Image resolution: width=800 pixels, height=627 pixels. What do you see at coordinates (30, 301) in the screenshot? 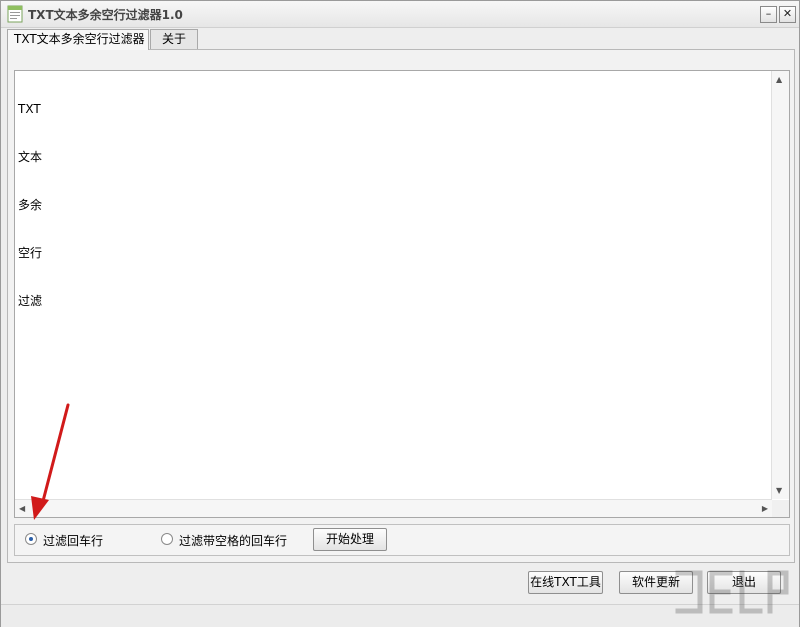
I see `text-line: 过滤` at bounding box center [30, 301].